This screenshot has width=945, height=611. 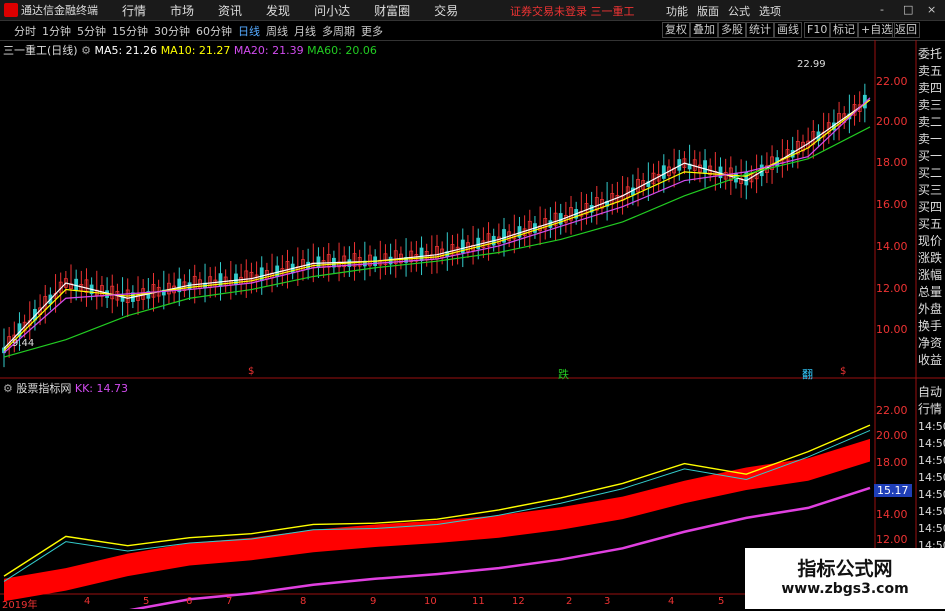 What do you see at coordinates (930, 326) in the screenshot?
I see `side-item: 换手` at bounding box center [930, 326].